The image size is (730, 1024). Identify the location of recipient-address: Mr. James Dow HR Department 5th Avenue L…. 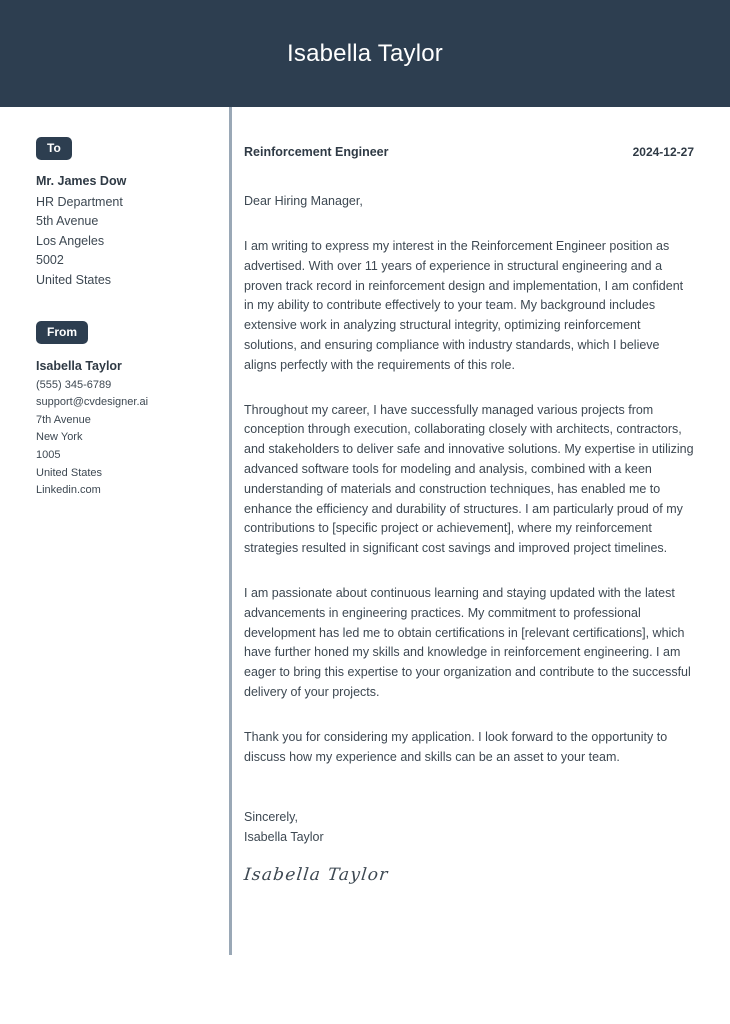
(122, 231).